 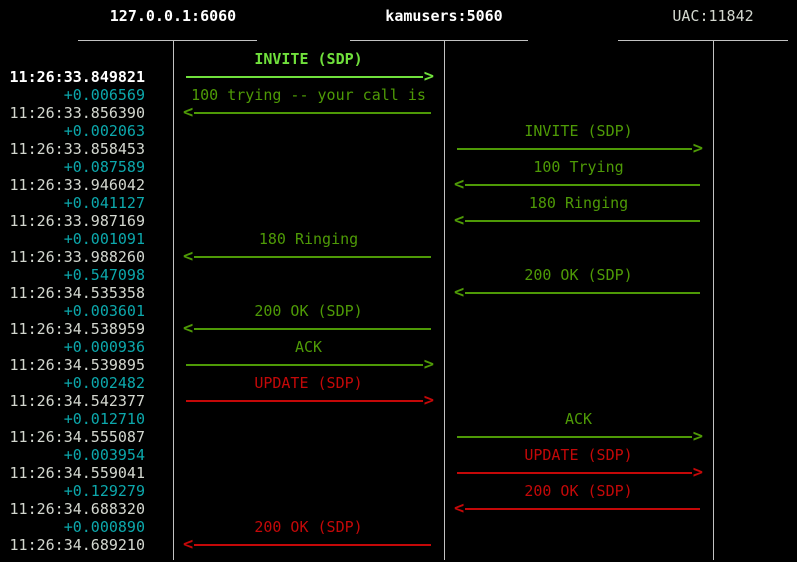 I want to click on endpoint-lifeline, so click(x=713, y=300).